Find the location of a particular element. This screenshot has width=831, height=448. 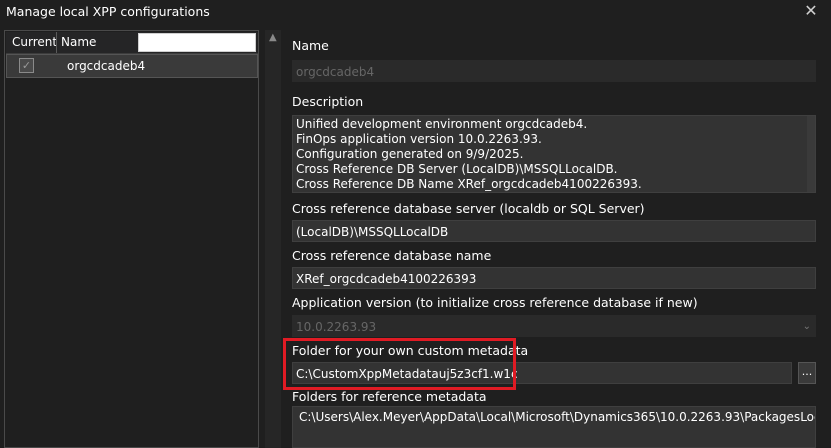

name-field: orgcdcadeb4 is located at coordinates (554, 71).